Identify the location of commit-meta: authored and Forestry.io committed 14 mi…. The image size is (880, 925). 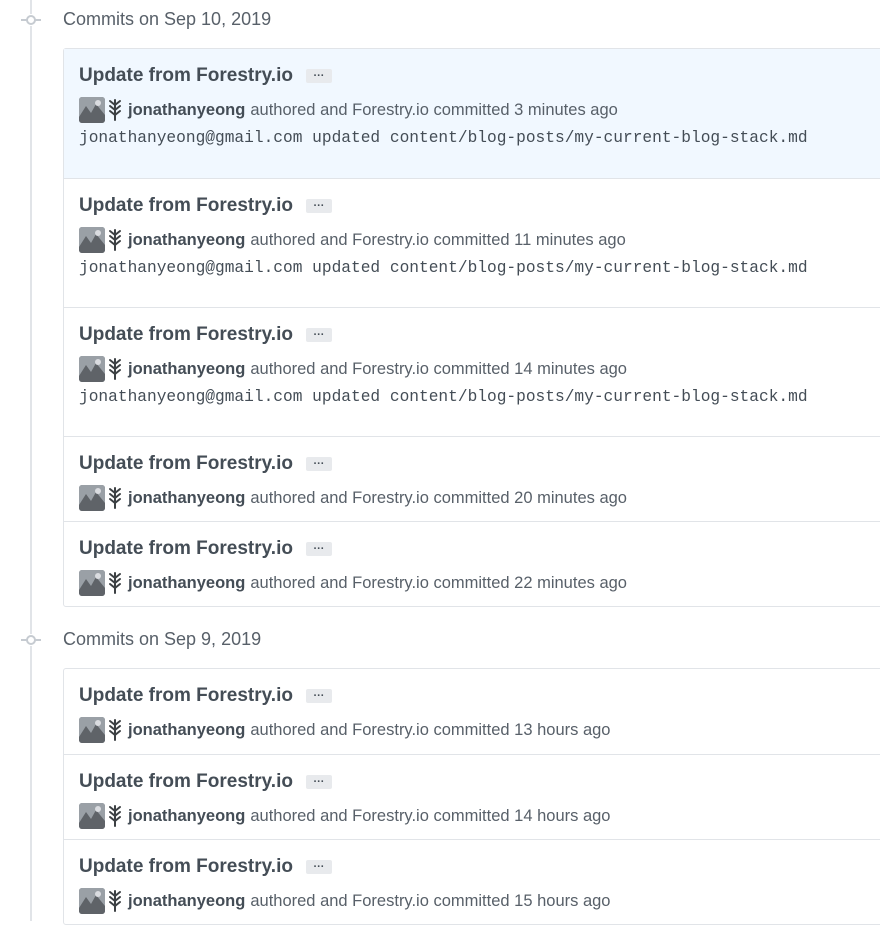
(438, 368).